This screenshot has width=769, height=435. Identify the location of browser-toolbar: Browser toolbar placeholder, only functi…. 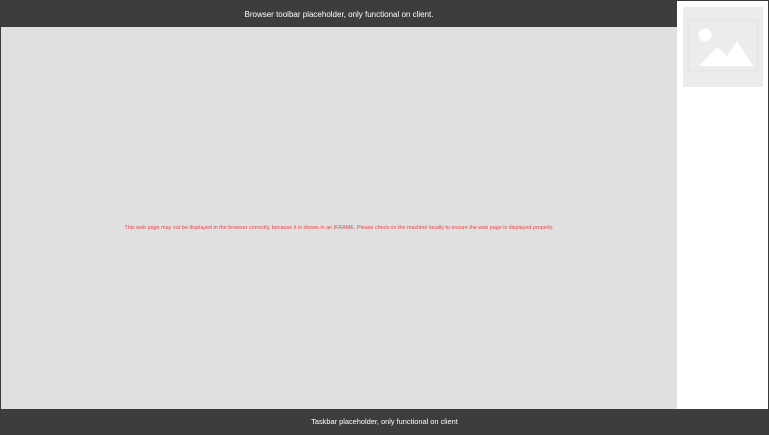
(339, 14).